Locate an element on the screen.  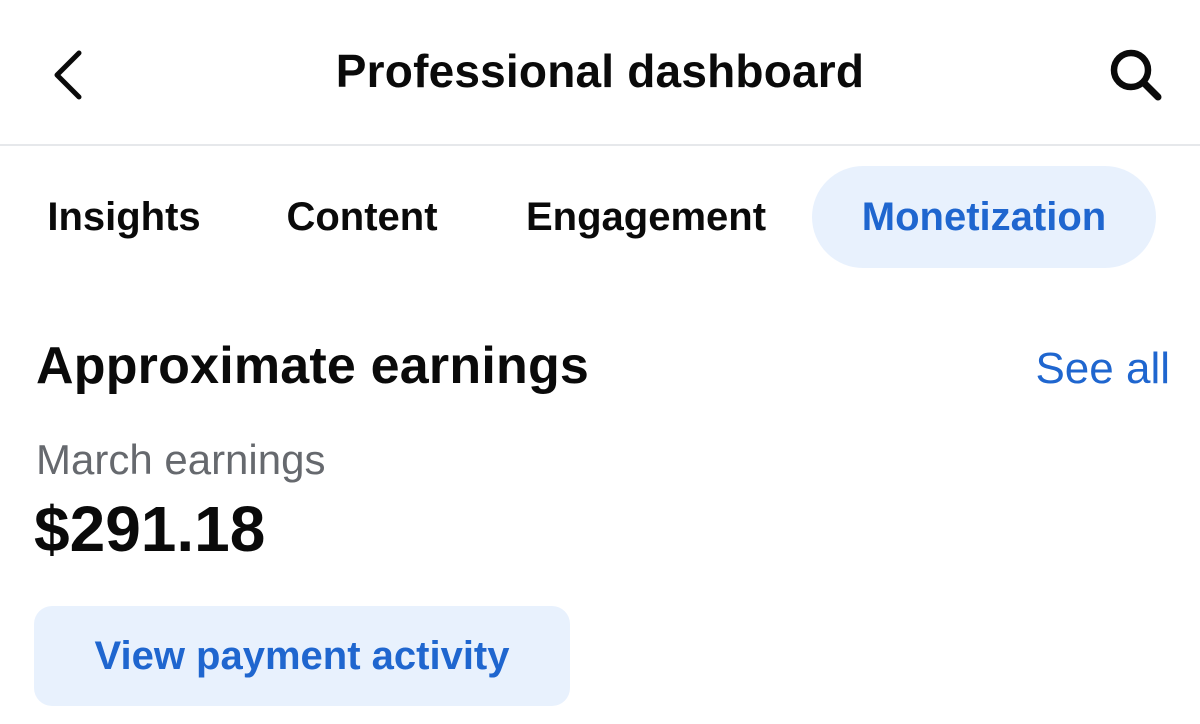
page-title: Professional dashboard is located at coordinates (600, 71).